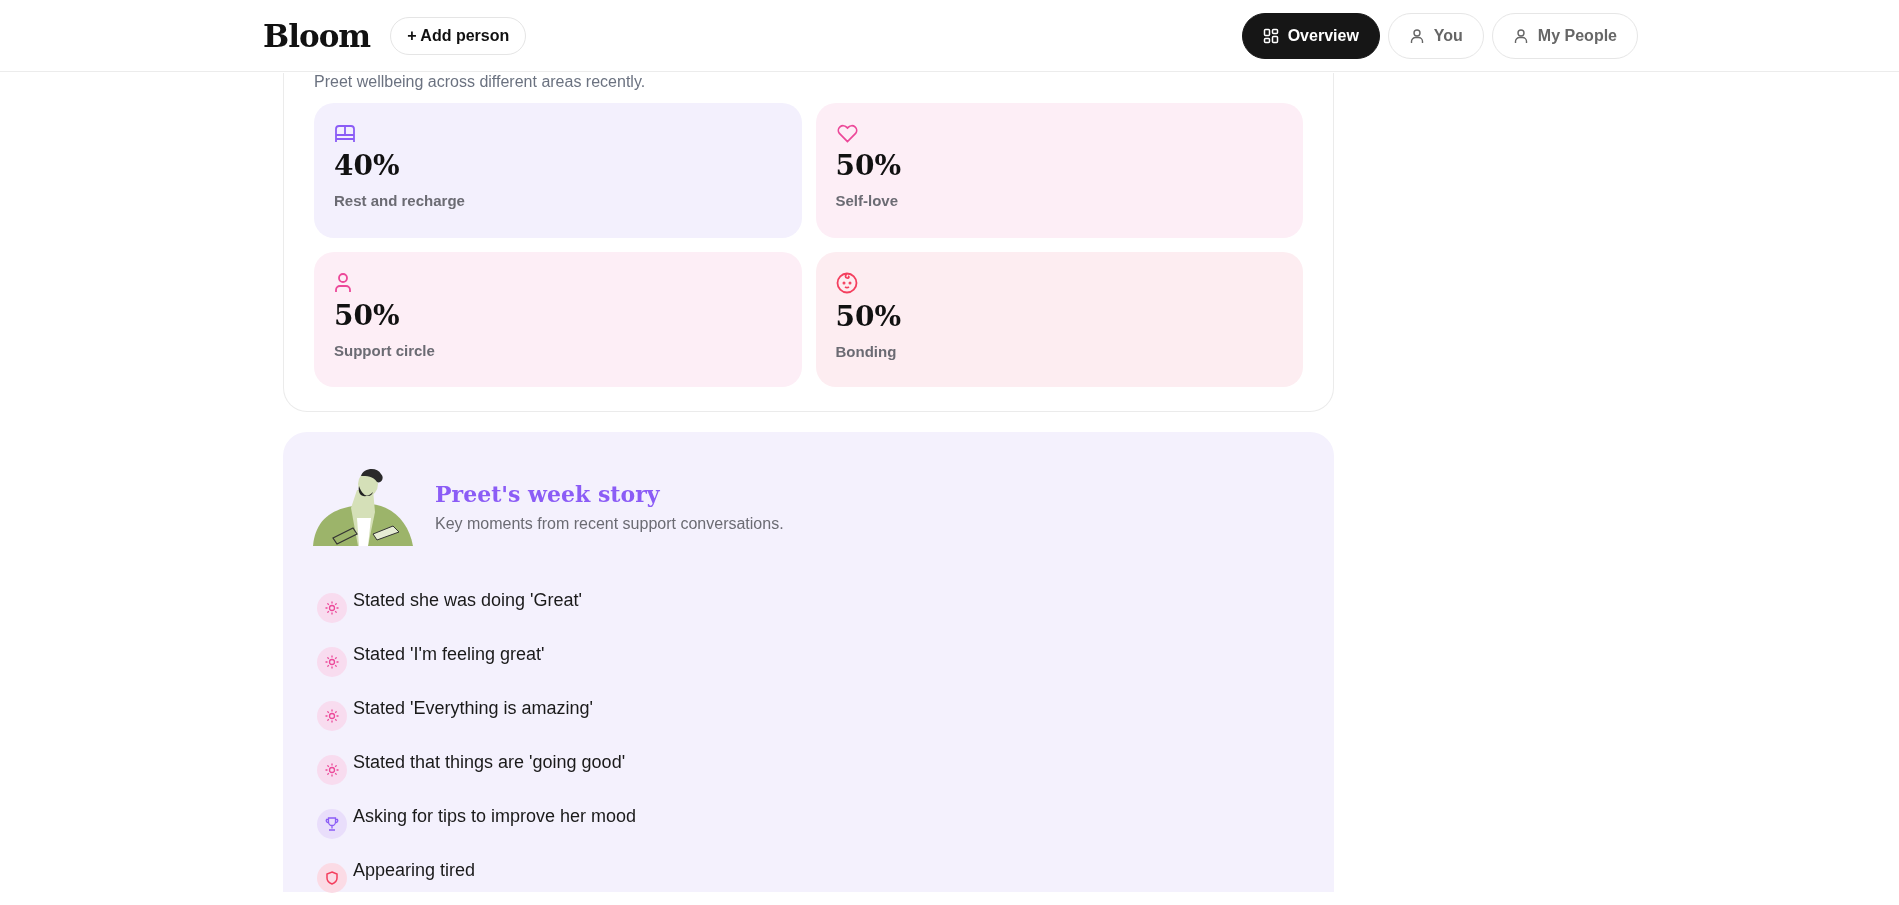 Image resolution: width=1899 pixels, height=905 pixels. What do you see at coordinates (367, 165) in the screenshot?
I see `percent-value: 40%` at bounding box center [367, 165].